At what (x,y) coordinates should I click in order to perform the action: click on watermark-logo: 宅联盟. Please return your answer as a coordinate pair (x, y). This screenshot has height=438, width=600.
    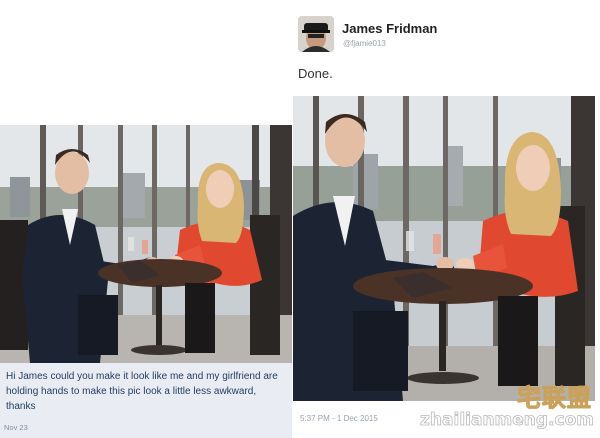
    Looking at the image, I should click on (554, 398).